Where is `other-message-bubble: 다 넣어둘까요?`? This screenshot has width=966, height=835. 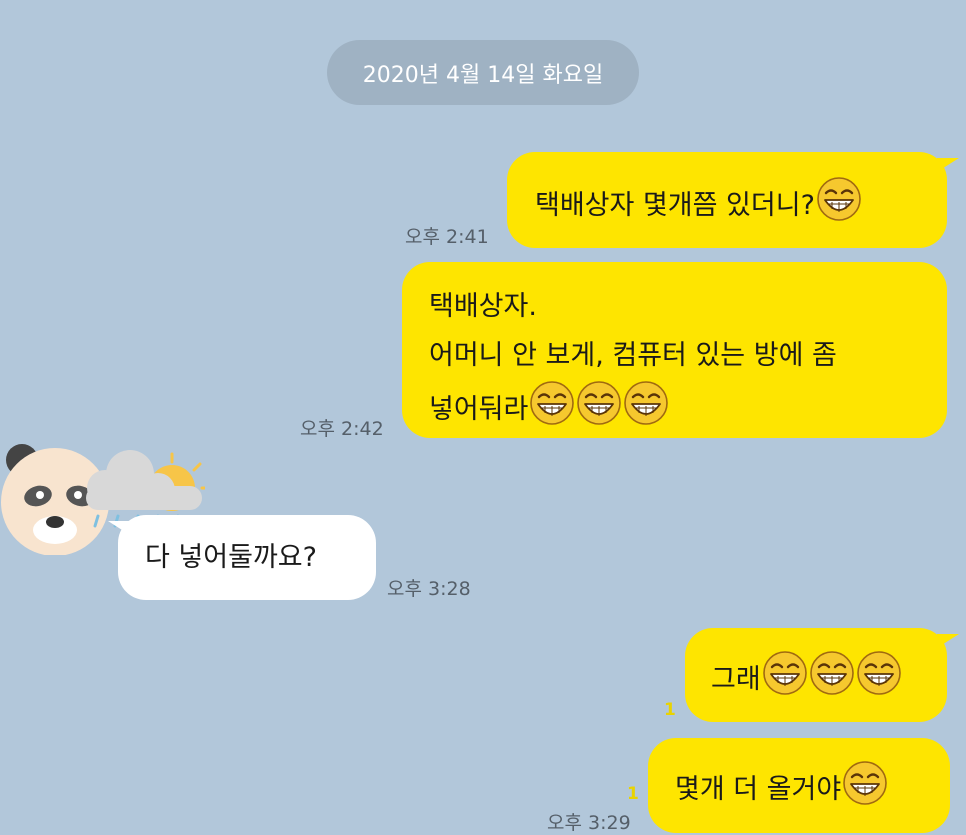
other-message-bubble: 다 넣어둘까요? is located at coordinates (247, 557).